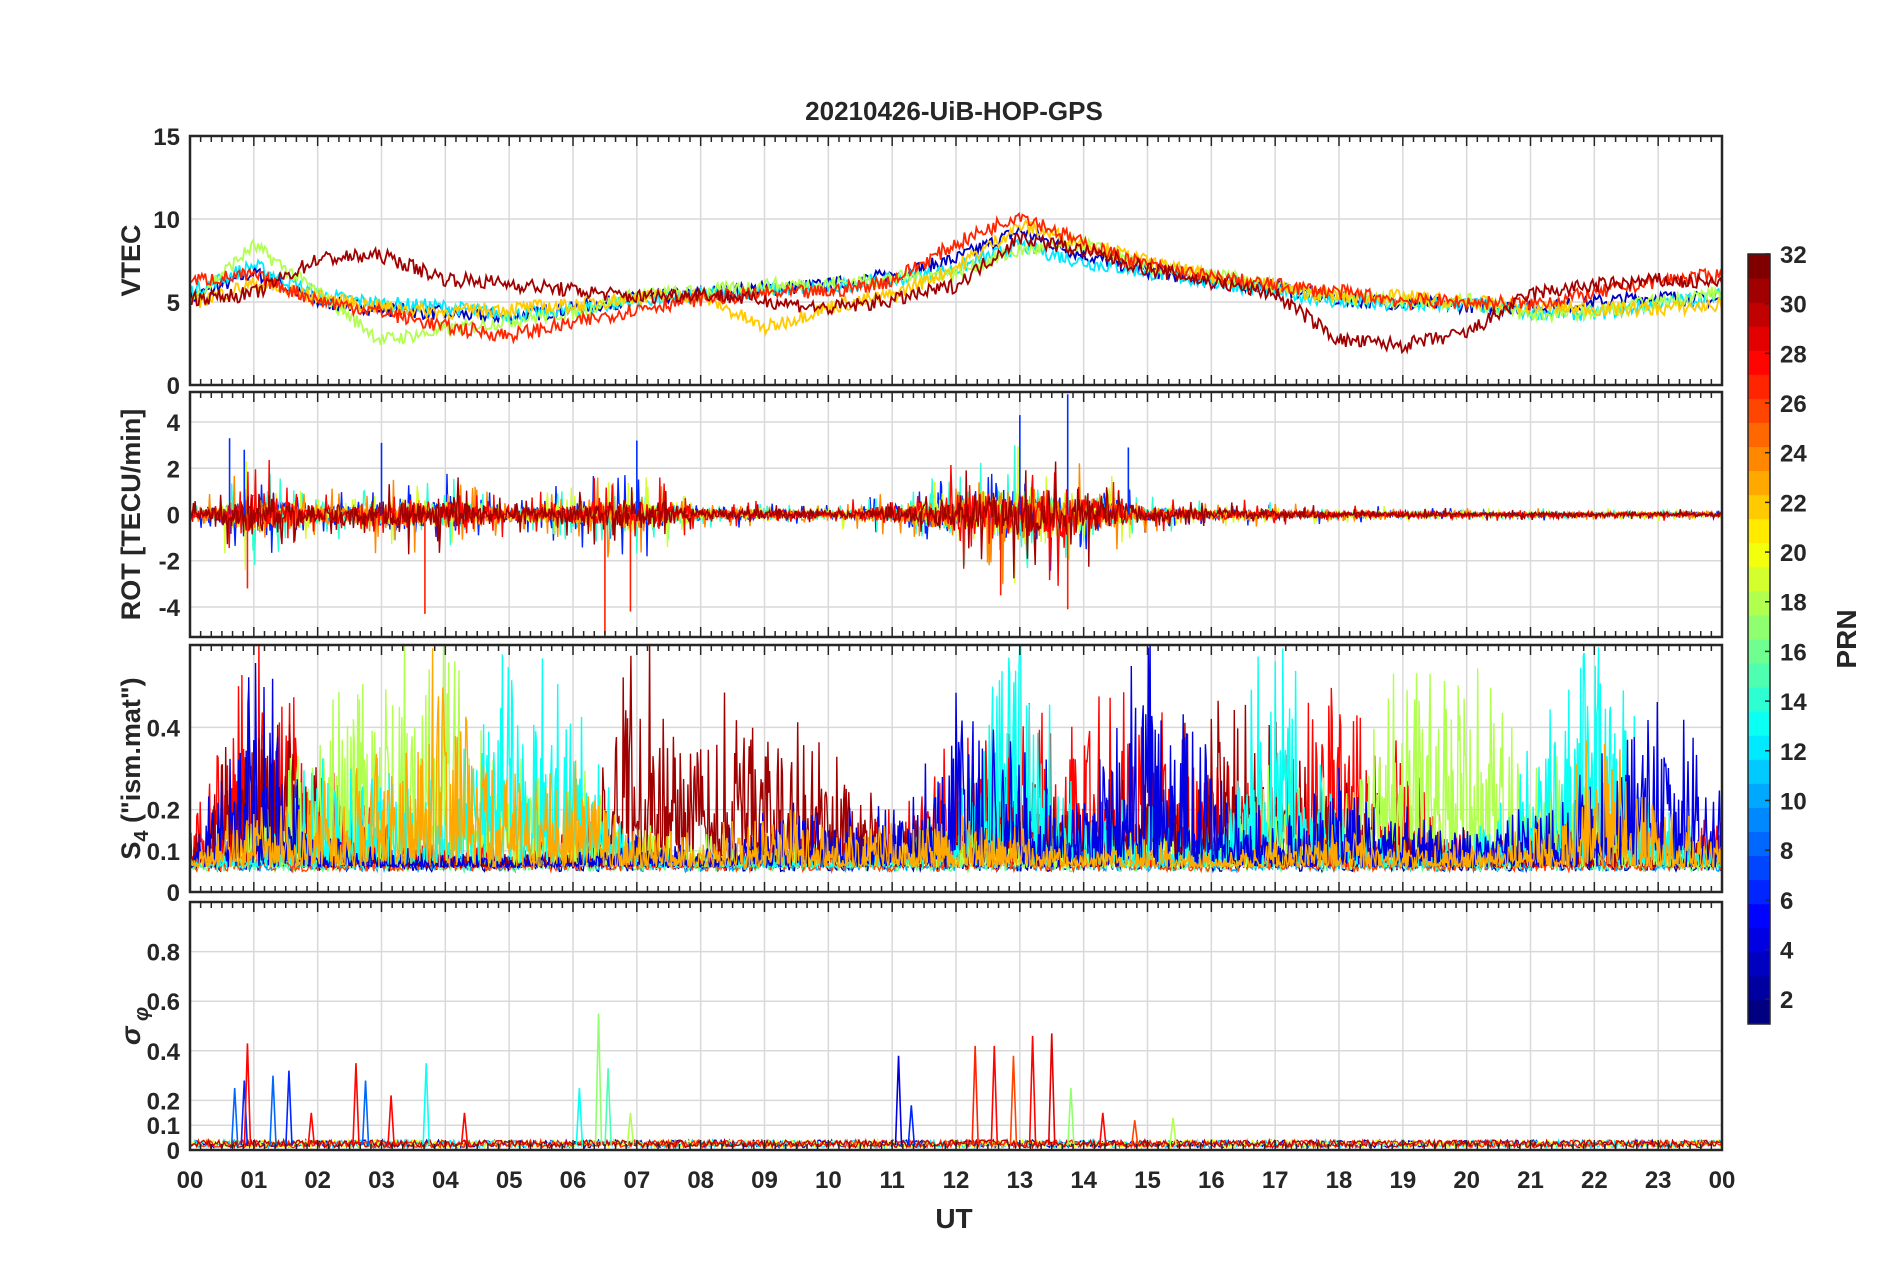  Describe the element at coordinates (253, 1180) in the screenshot. I see `x-tick-label: 01` at that location.